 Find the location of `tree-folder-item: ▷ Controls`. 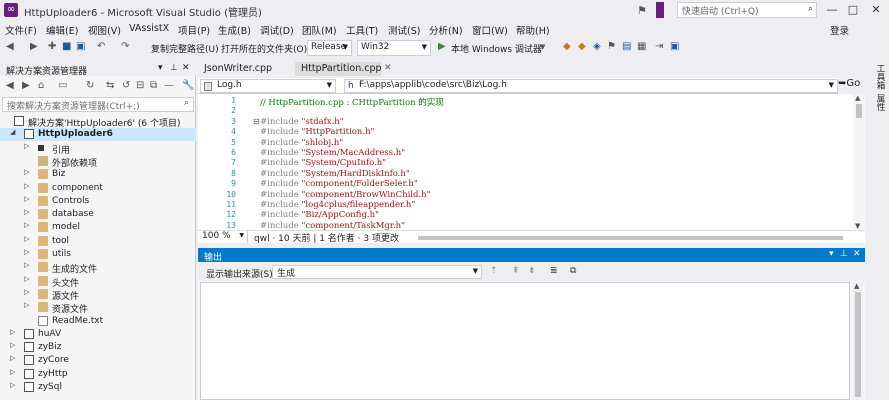

tree-folder-item: ▷ Controls is located at coordinates (98, 201).